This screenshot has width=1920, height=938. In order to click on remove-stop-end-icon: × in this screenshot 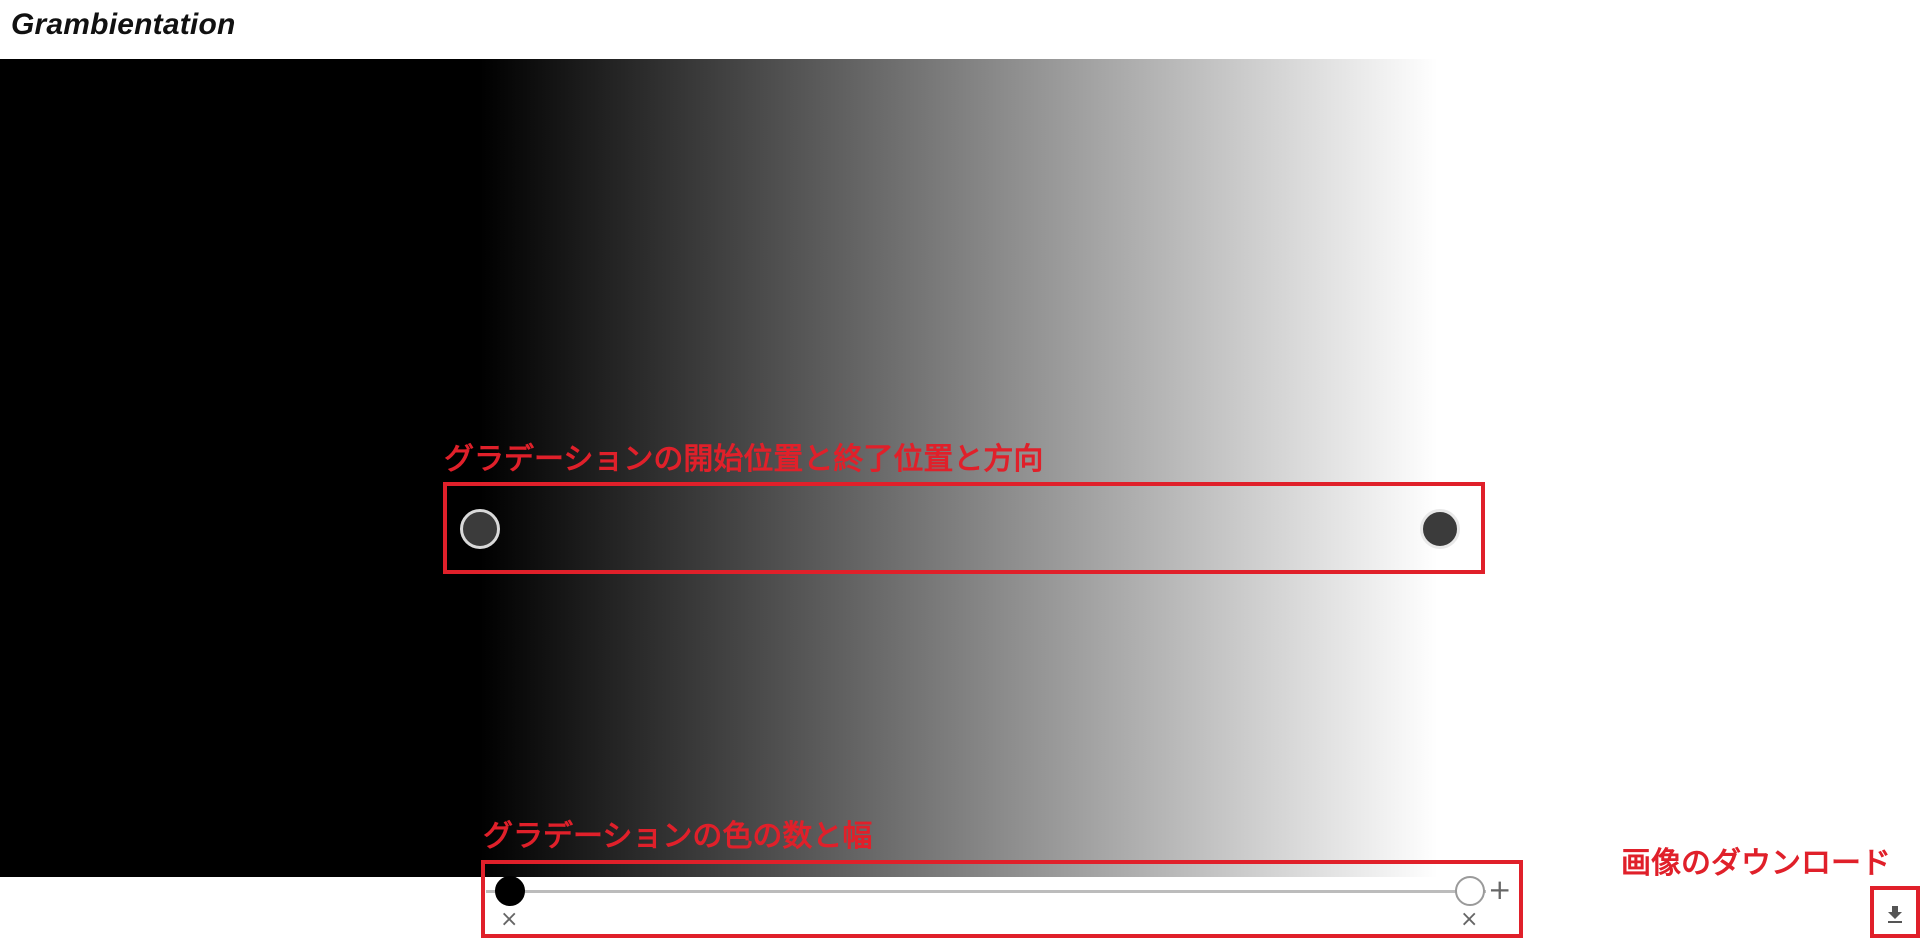, I will do `click(1469, 920)`.